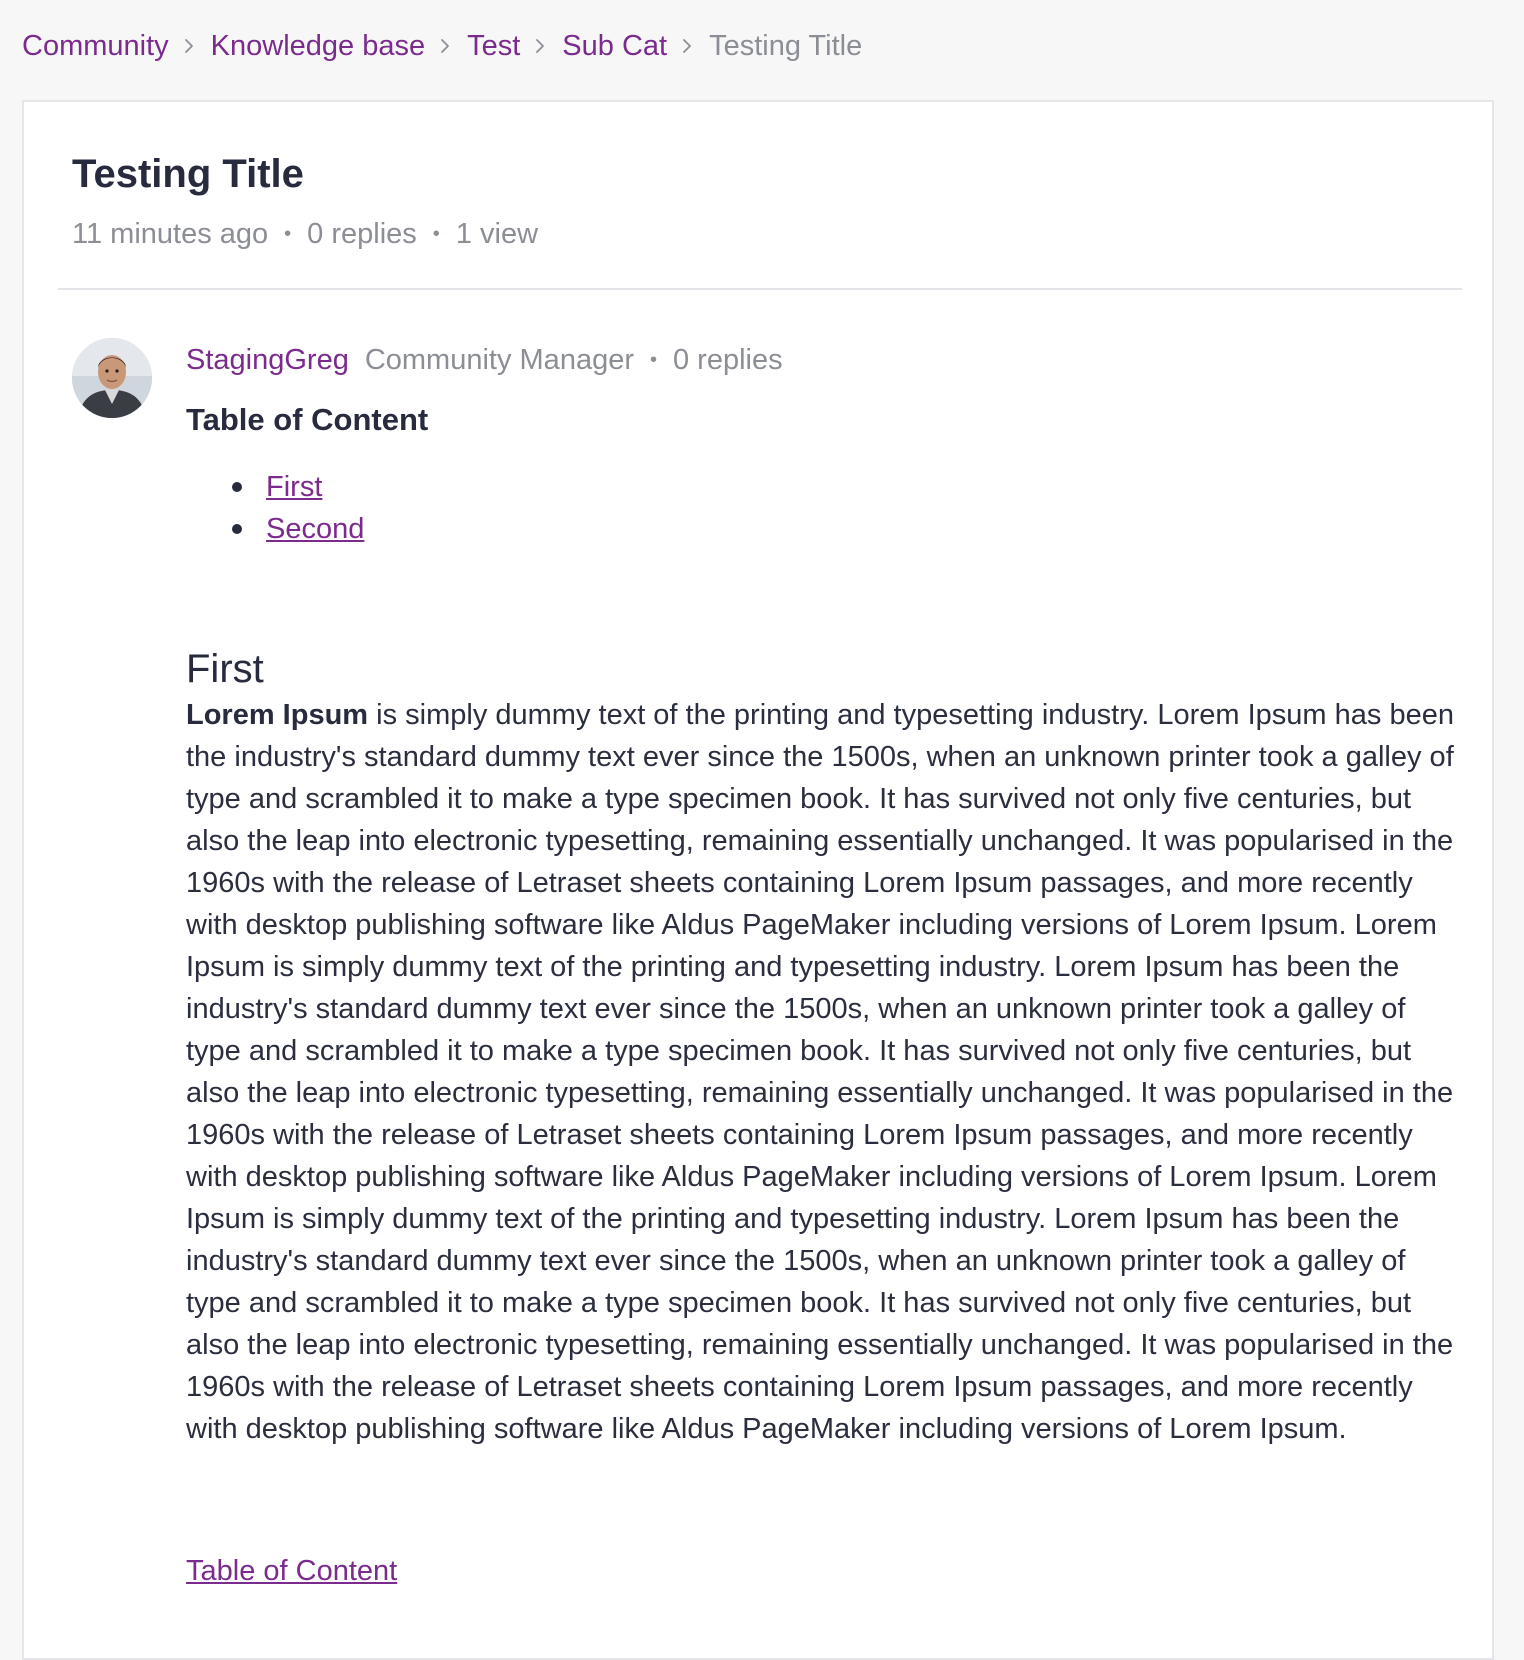  I want to click on toc-link-second: Second, so click(315, 529).